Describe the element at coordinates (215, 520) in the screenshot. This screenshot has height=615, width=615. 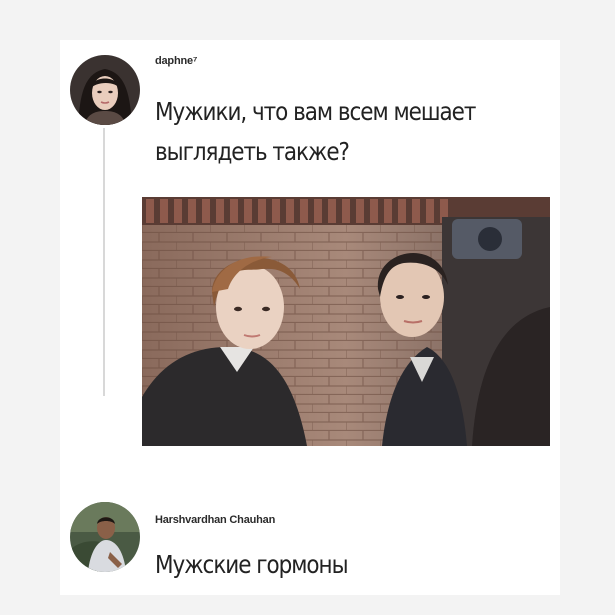
I see `reply-username: Harshvardhan Chauhan` at that location.